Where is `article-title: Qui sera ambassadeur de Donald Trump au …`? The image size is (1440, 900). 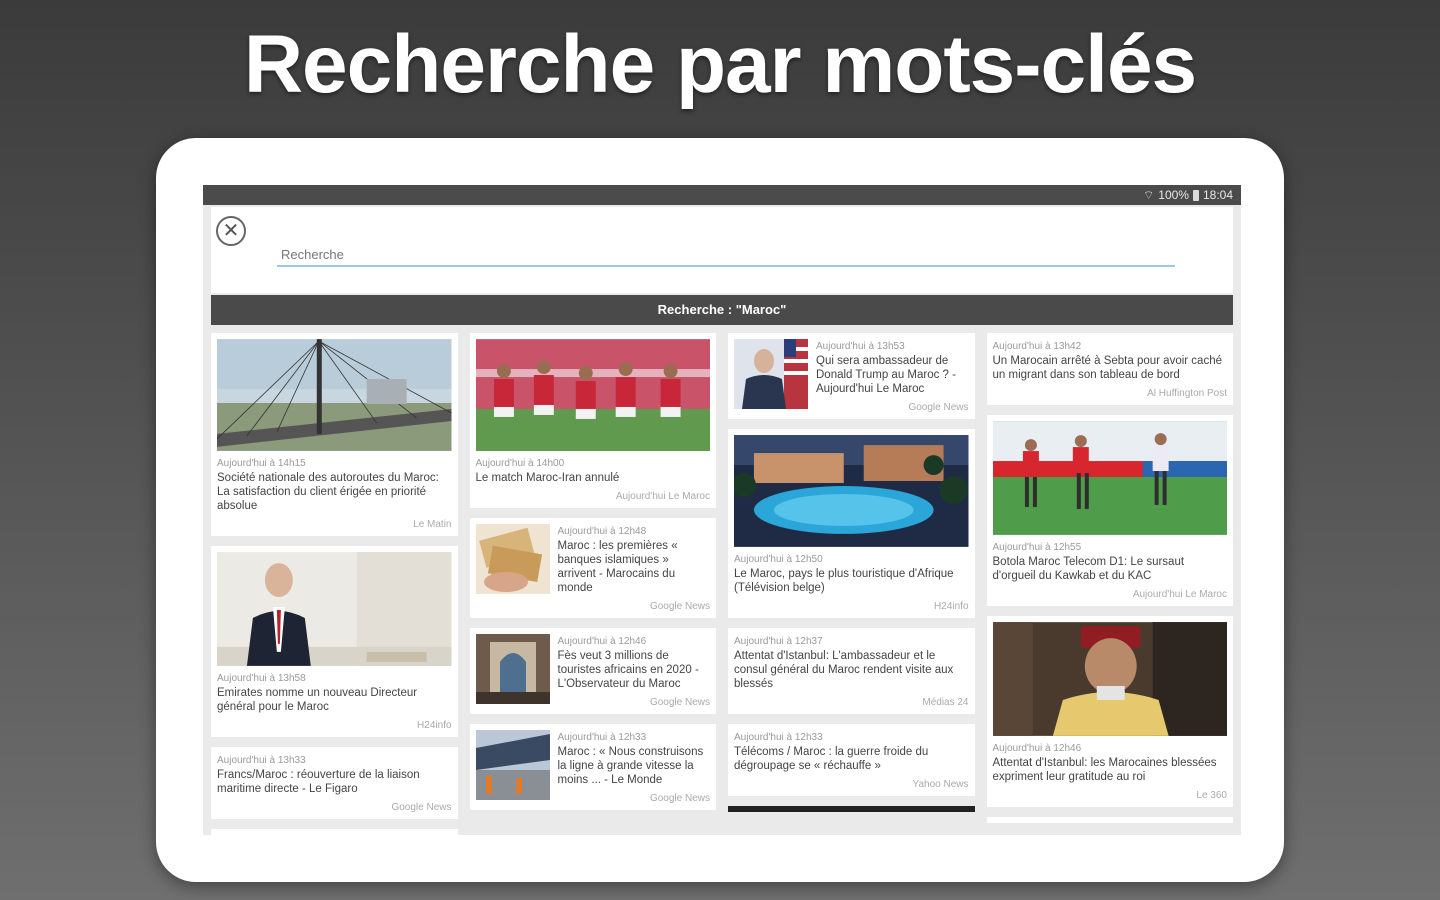
article-title: Qui sera ambassadeur de Donald Trump au … is located at coordinates (886, 375).